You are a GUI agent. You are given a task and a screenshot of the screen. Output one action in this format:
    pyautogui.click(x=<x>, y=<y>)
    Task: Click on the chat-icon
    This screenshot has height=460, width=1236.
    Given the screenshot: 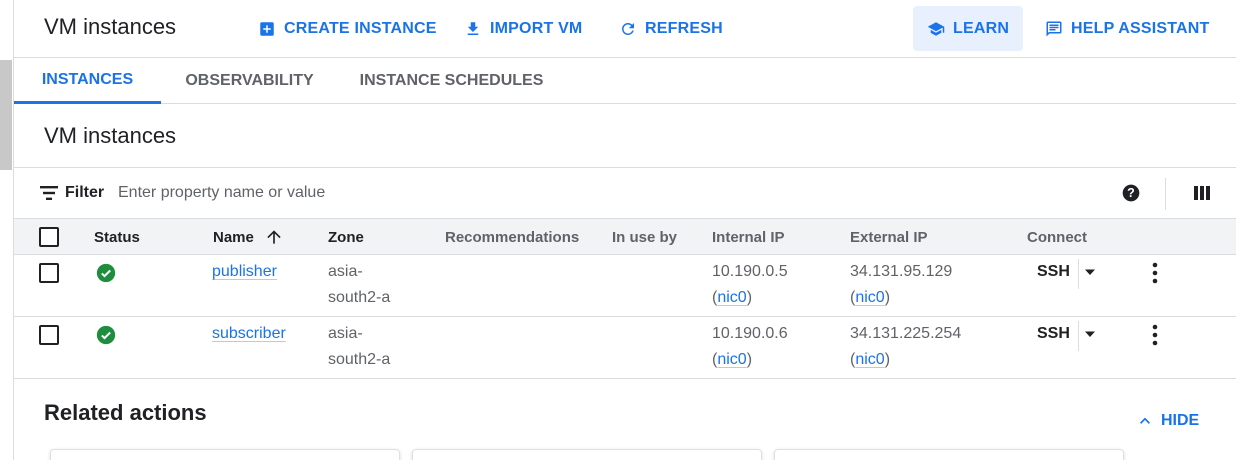 What is the action you would take?
    pyautogui.click(x=1054, y=29)
    